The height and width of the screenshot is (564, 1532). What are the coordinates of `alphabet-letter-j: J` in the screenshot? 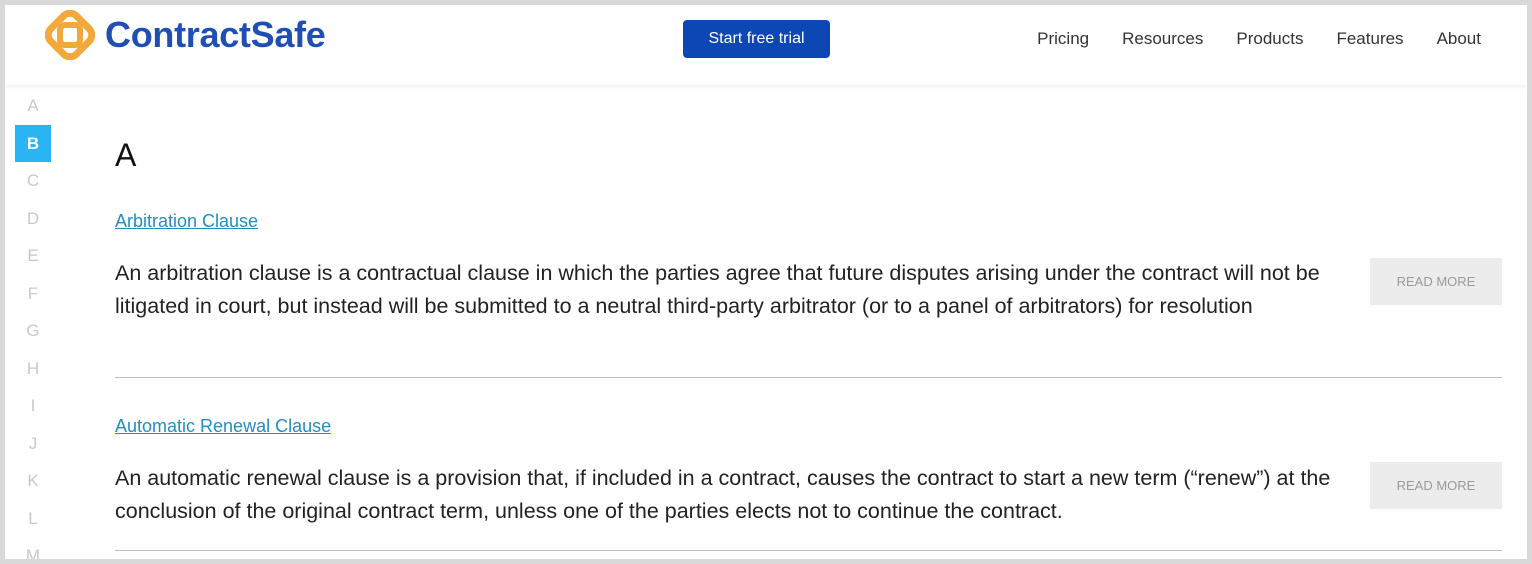 It's located at (33, 444).